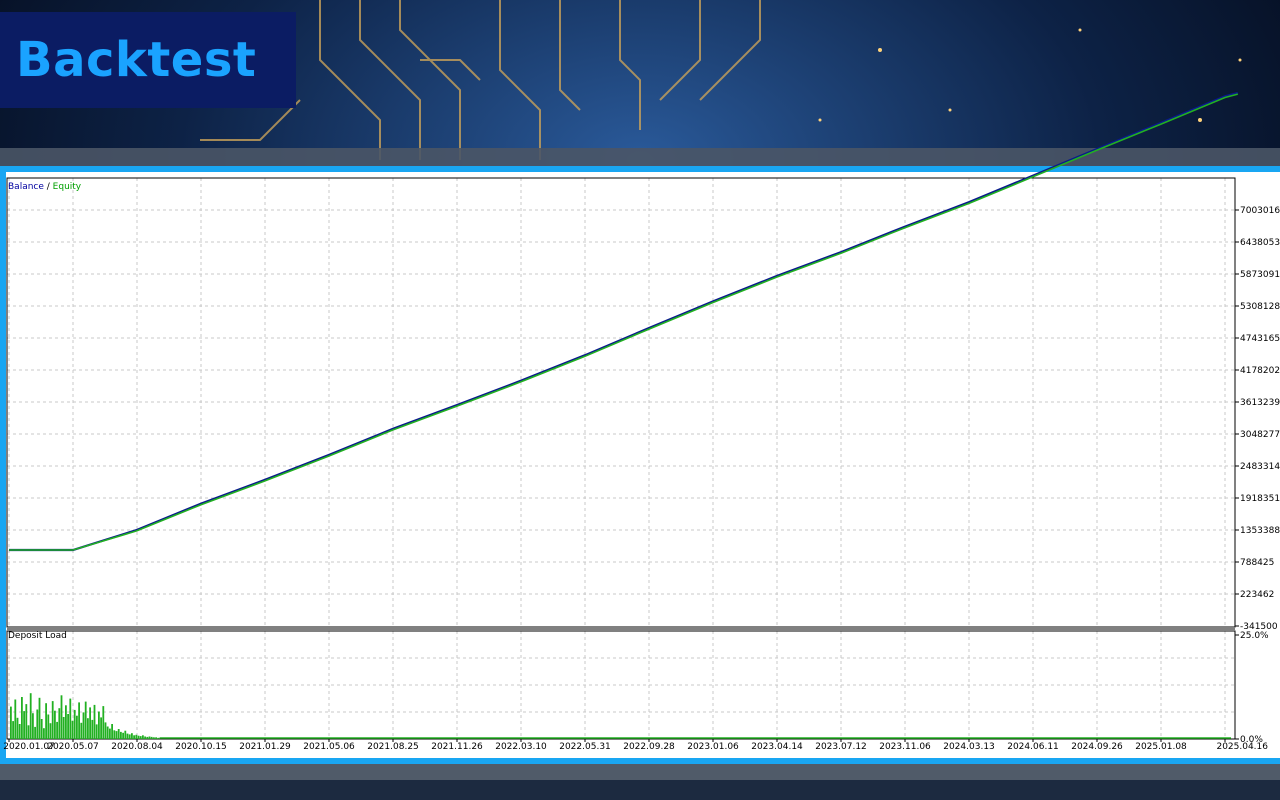  I want to click on y-tick-label: 4743165, so click(1260, 339).